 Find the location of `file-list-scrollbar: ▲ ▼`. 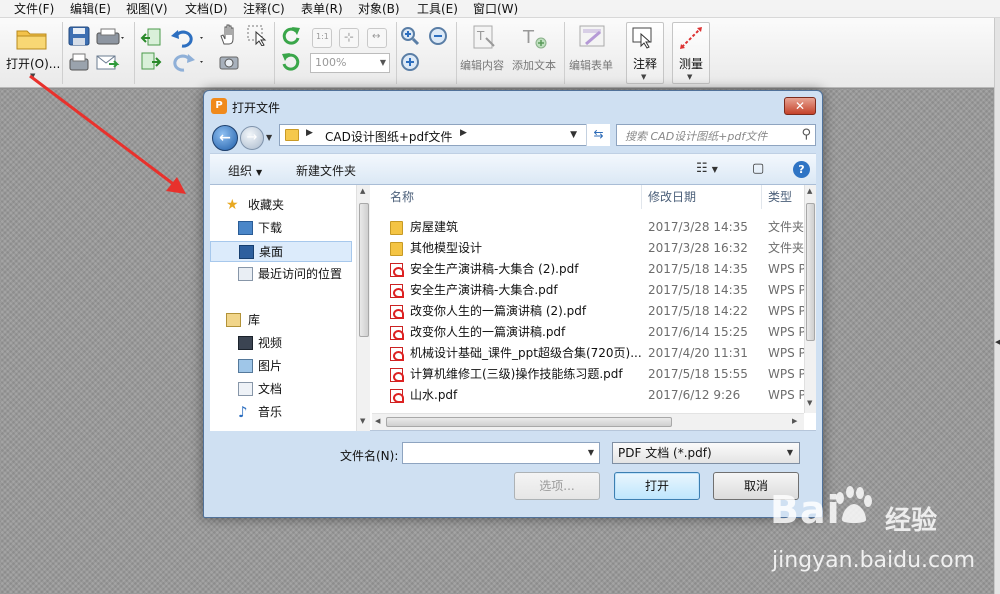

file-list-scrollbar: ▲ ▼ is located at coordinates (810, 299).